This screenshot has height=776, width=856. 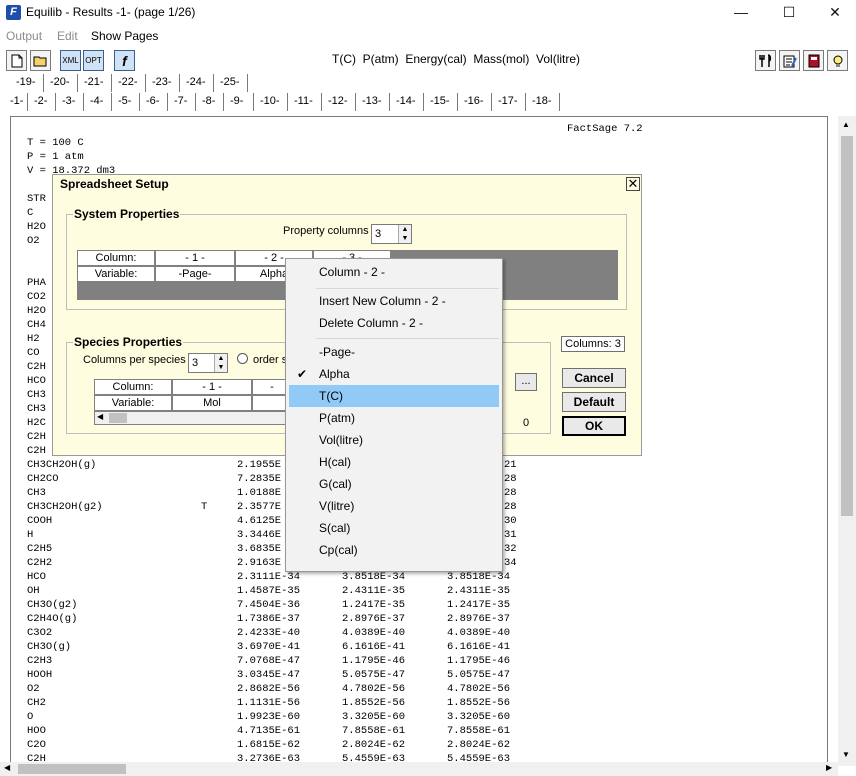 I want to click on scroll-up-icon: ▲, so click(x=846, y=124).